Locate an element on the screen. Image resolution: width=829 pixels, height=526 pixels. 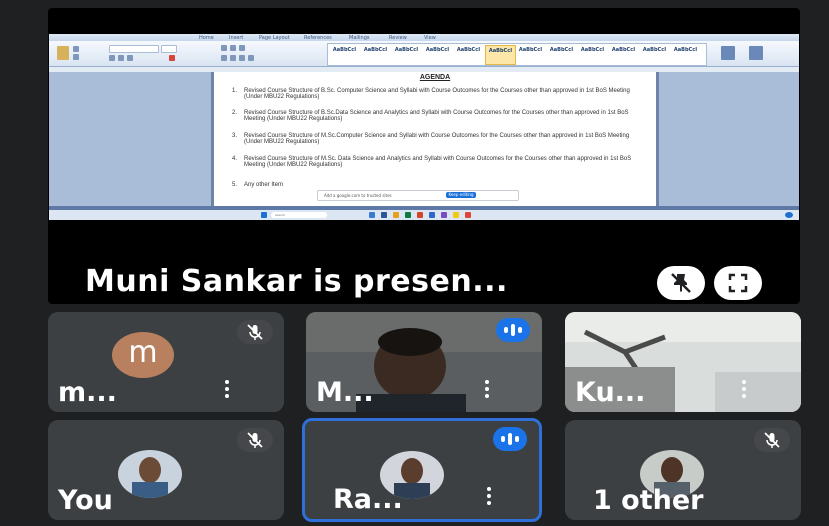
agenda-number: 5. is located at coordinates (235, 185).